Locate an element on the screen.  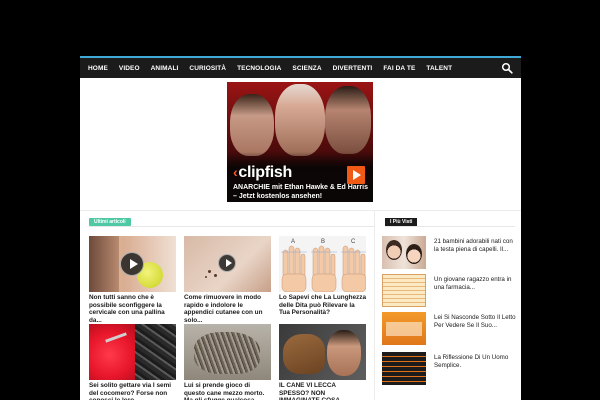
finger-label-b: B is located at coordinates (323, 242).